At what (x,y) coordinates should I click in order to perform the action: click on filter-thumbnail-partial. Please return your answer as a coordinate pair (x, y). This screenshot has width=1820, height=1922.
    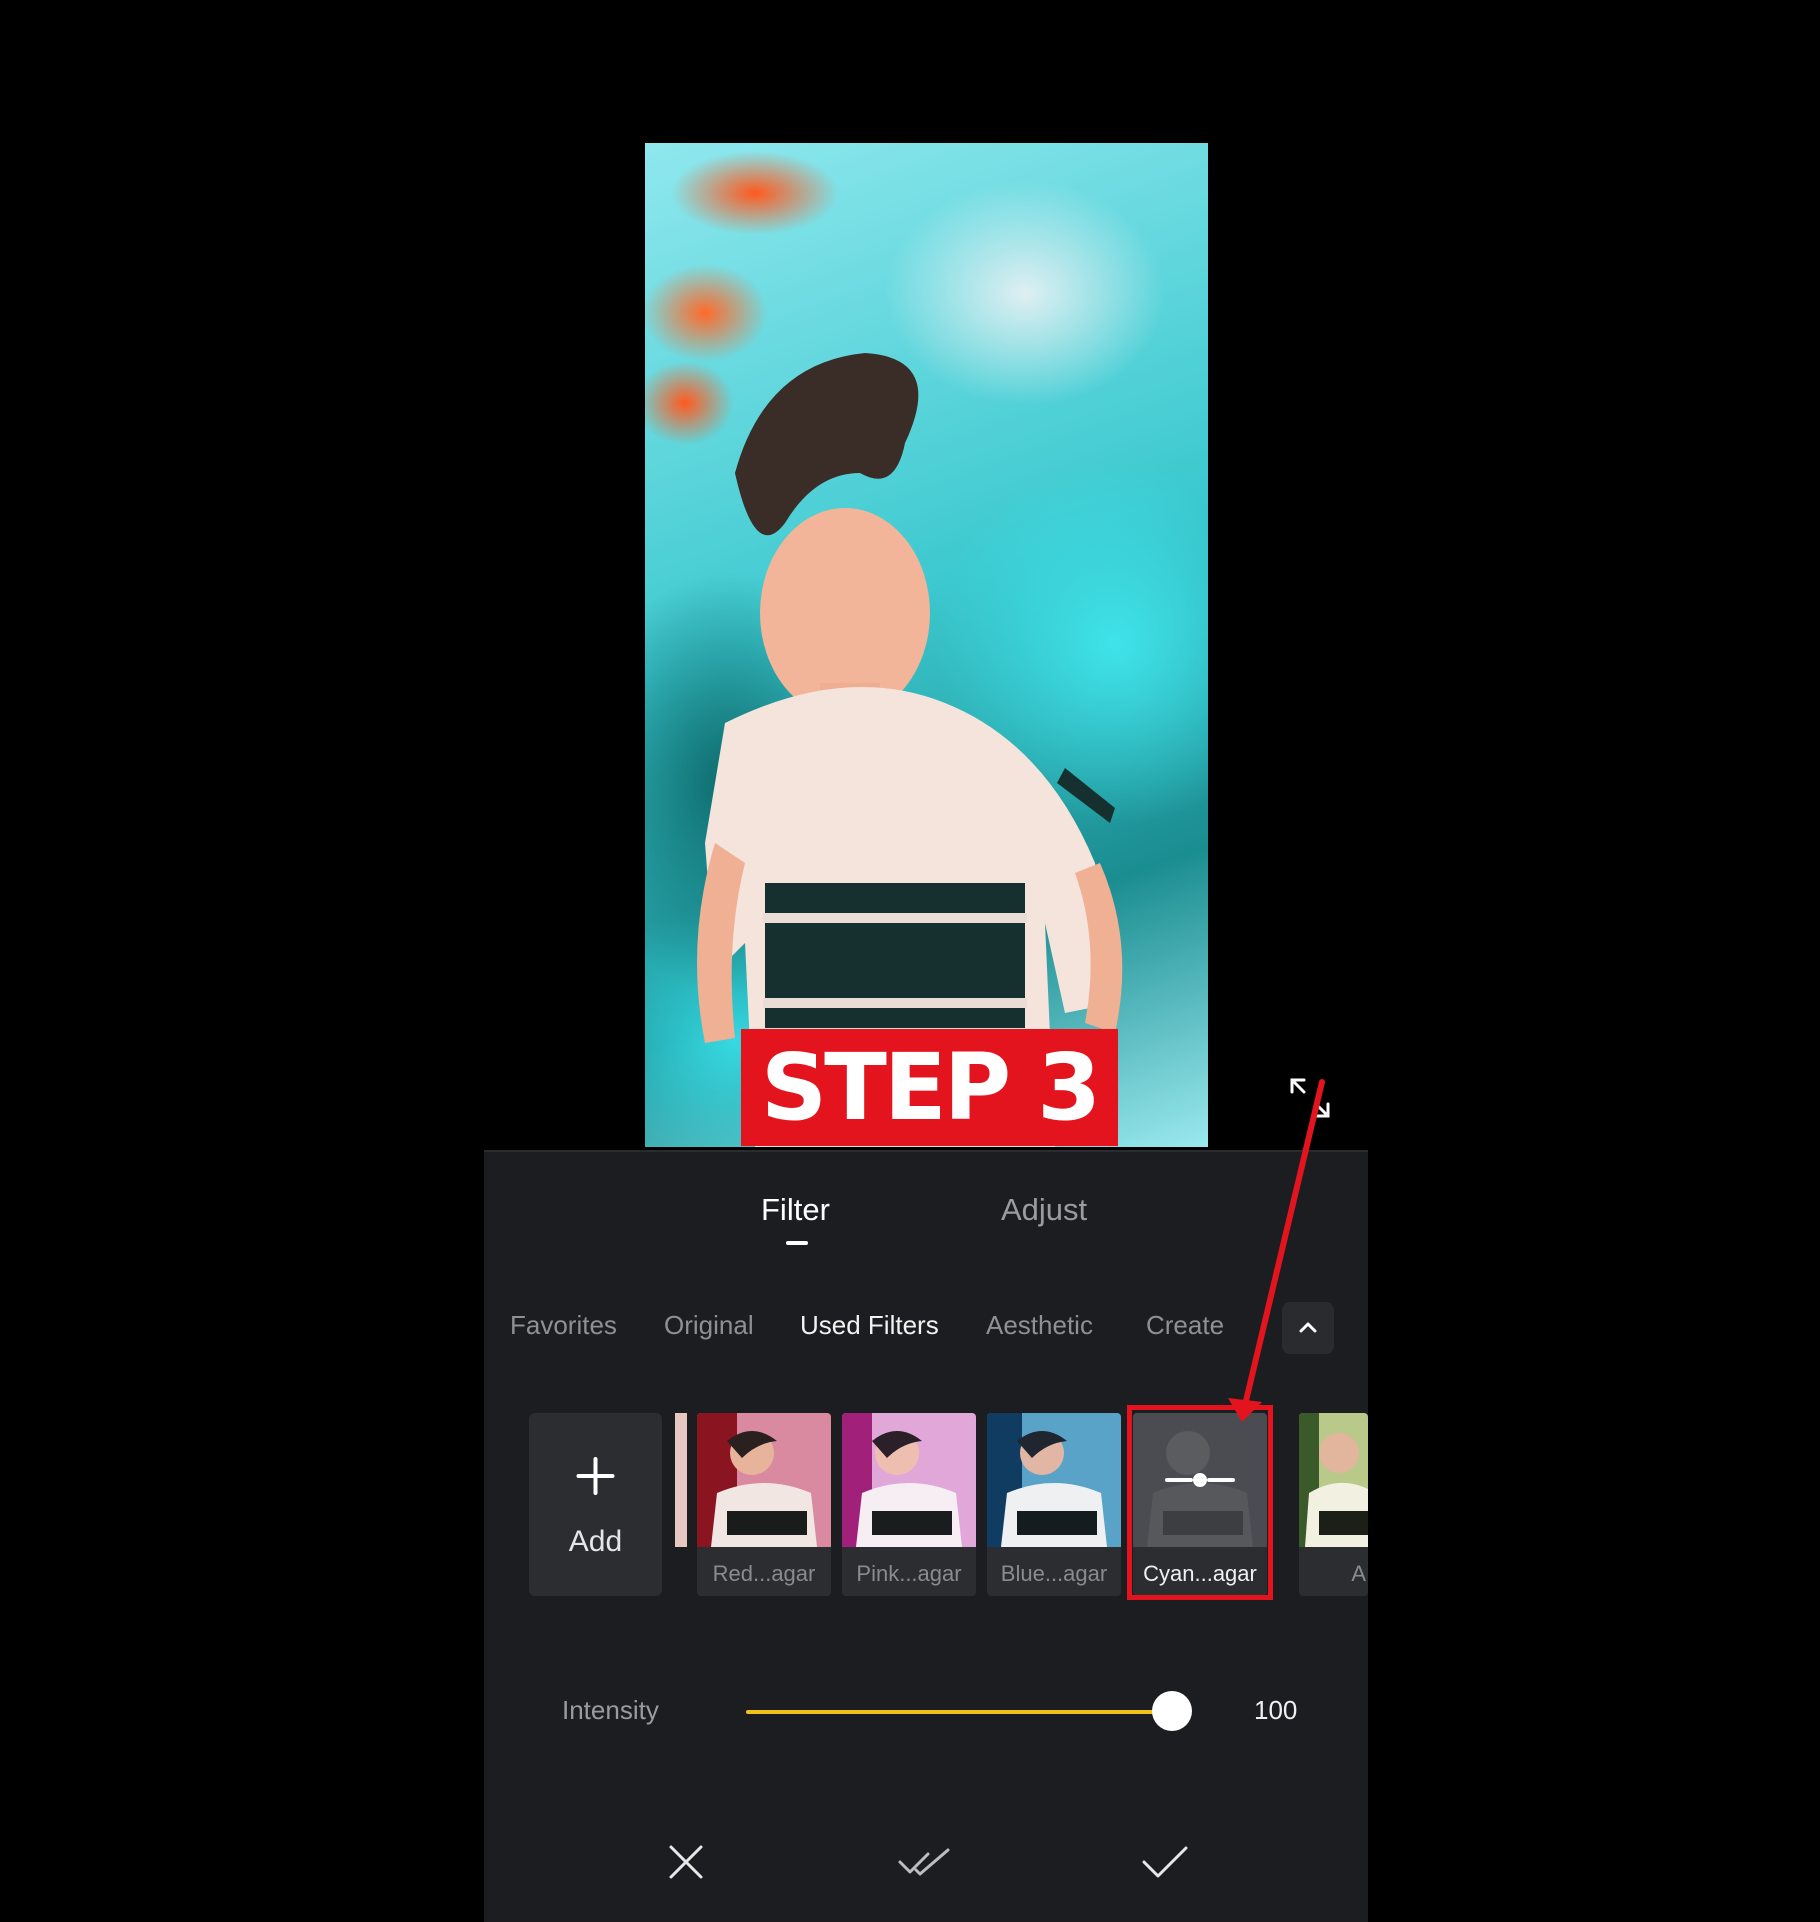
    Looking at the image, I should click on (681, 1480).